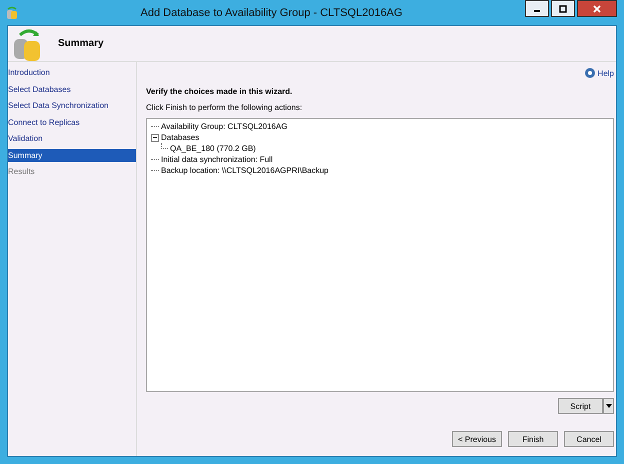  Describe the element at coordinates (533, 439) in the screenshot. I see `wizard-button: Finish` at that location.